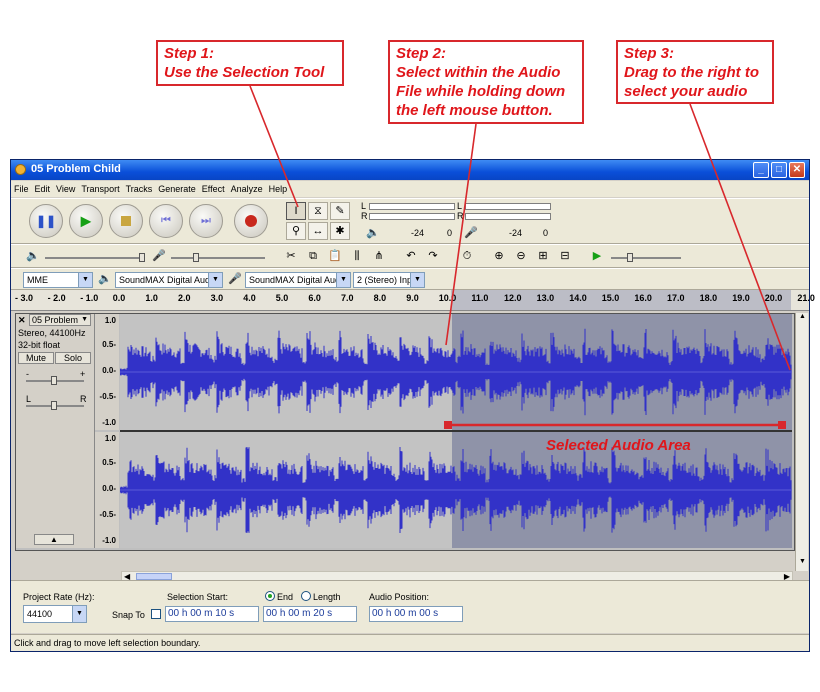  Describe the element at coordinates (565, 256) in the screenshot. I see `fit-project-icon: ⊟` at that location.